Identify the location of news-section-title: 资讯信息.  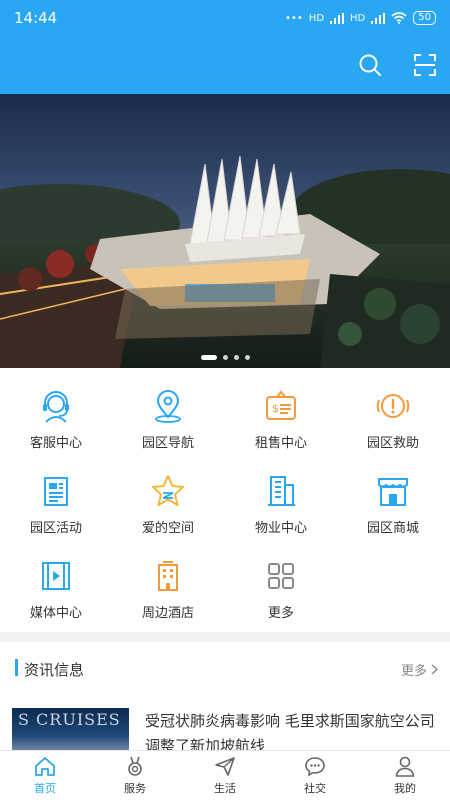
(54, 670).